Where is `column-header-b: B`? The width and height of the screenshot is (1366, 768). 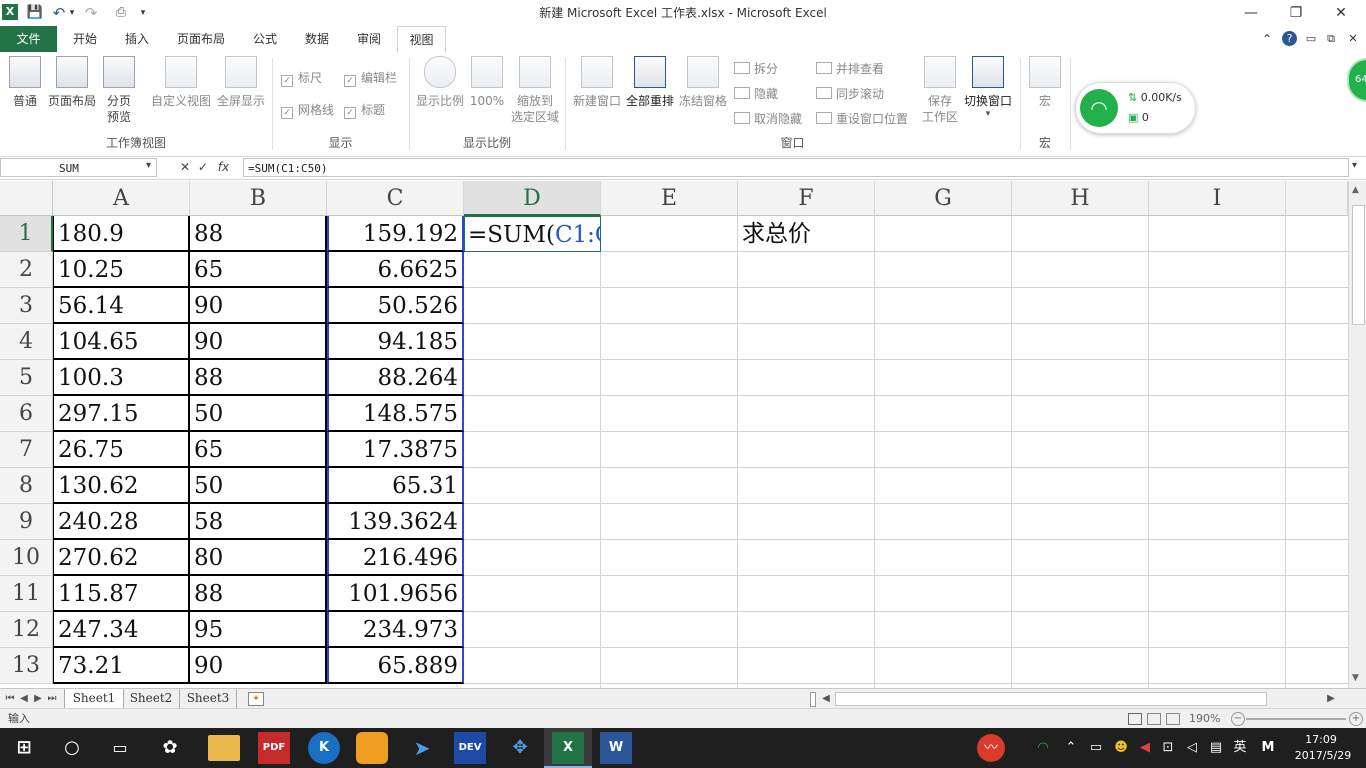 column-header-b: B is located at coordinates (258, 198).